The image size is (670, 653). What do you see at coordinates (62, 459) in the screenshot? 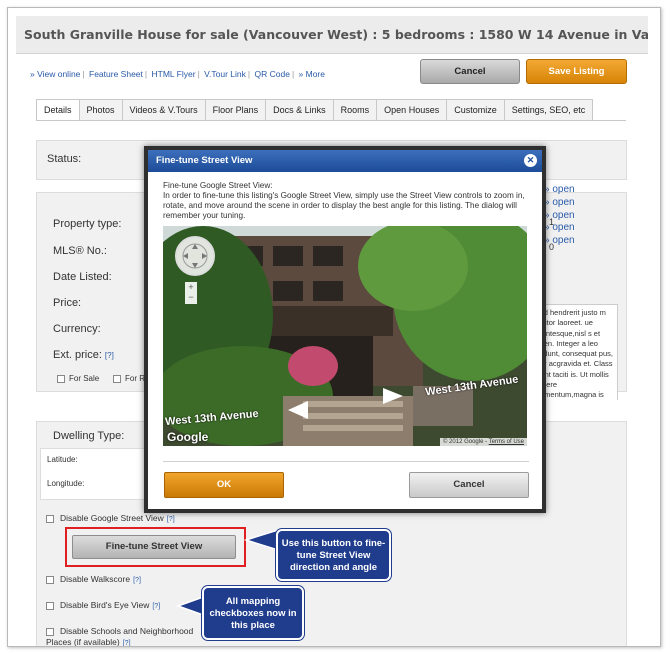
I see `latitude-label: Latitude:` at bounding box center [62, 459].